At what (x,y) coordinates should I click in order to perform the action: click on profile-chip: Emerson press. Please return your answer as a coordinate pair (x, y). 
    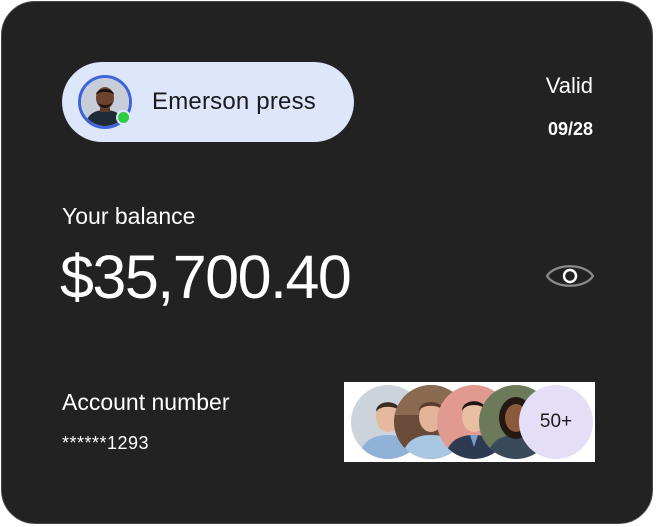
    Looking at the image, I should click on (208, 102).